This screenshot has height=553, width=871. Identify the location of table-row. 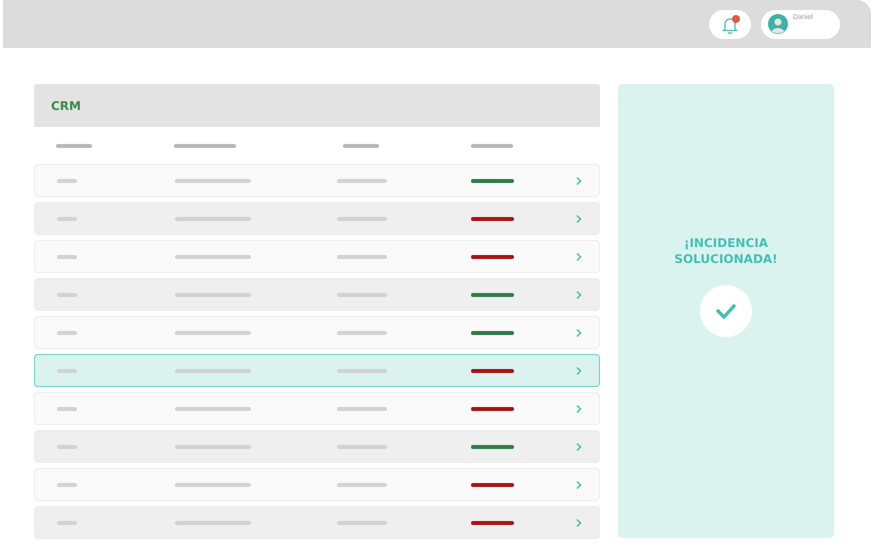
(317, 370).